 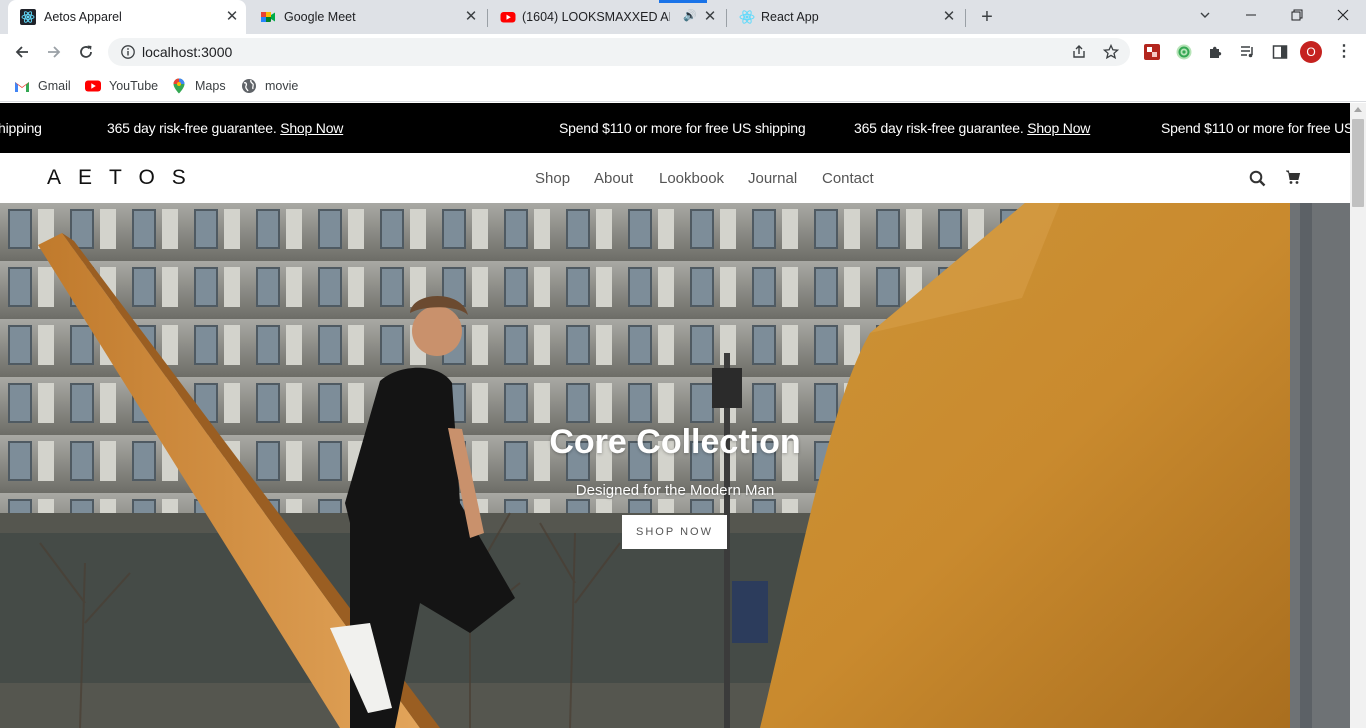 I want to click on reload-button, so click(x=86, y=52).